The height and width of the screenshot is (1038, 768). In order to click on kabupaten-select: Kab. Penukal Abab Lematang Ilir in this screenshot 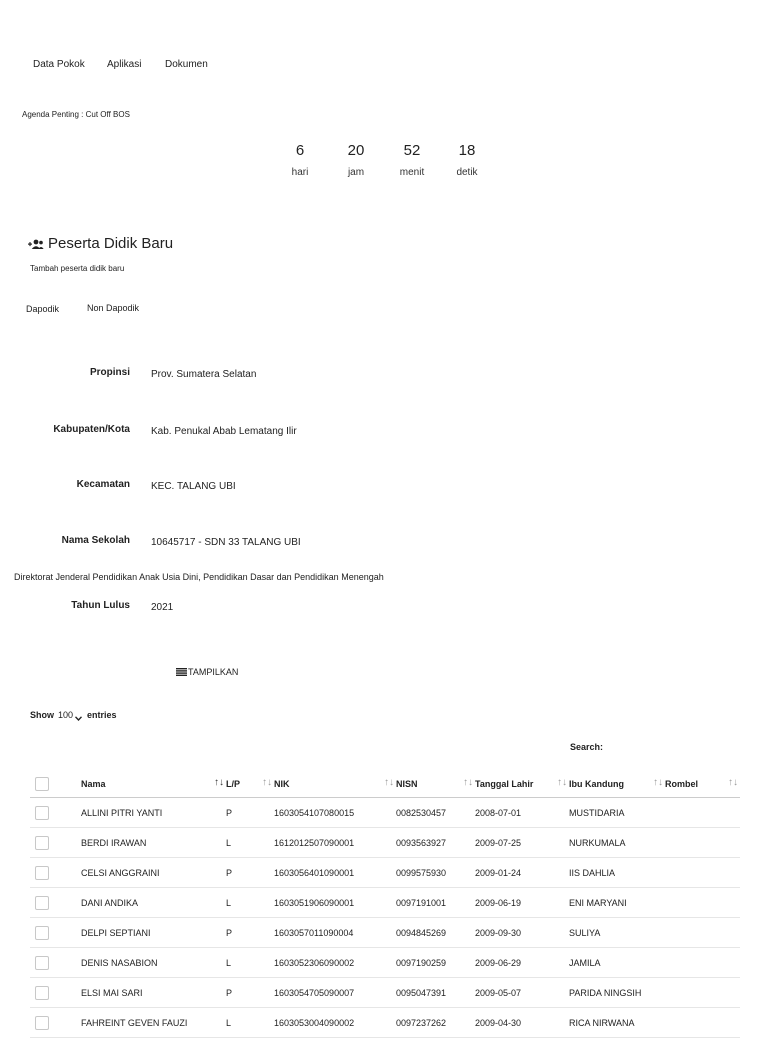, I will do `click(224, 431)`.